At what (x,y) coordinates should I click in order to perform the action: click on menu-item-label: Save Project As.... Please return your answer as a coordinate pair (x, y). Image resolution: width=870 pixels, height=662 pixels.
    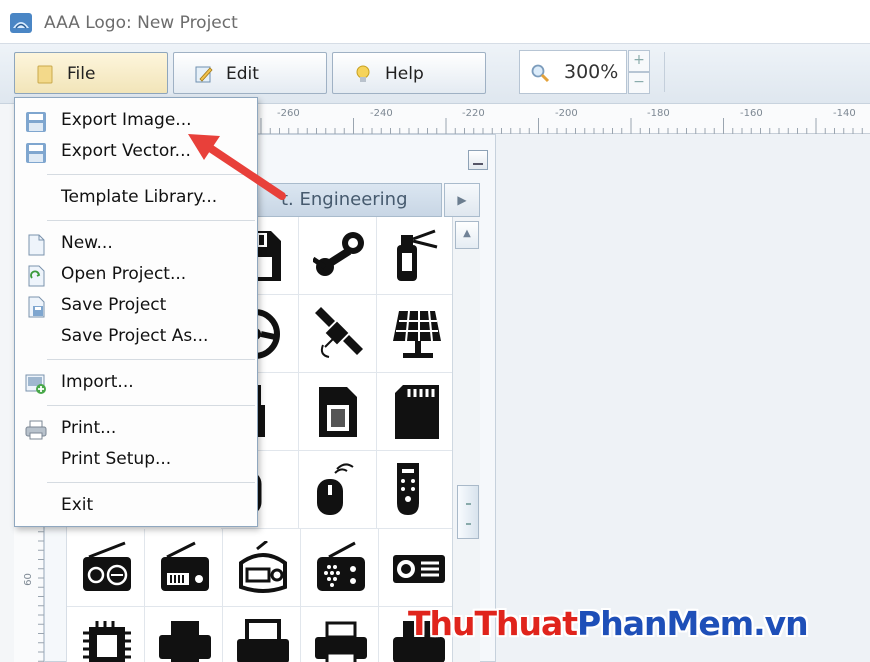
    Looking at the image, I should click on (135, 336).